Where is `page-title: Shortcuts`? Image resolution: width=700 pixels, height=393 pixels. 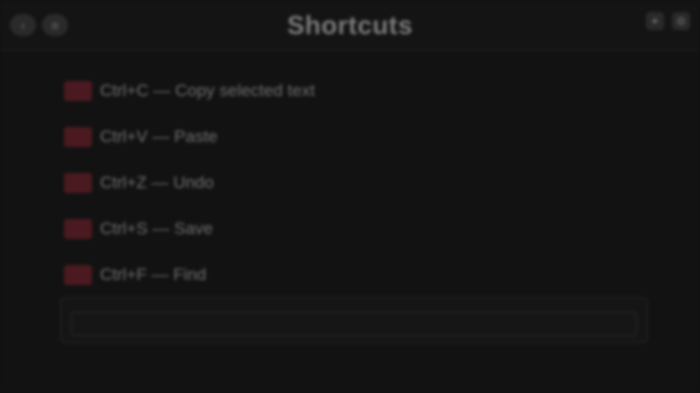 page-title: Shortcuts is located at coordinates (350, 25).